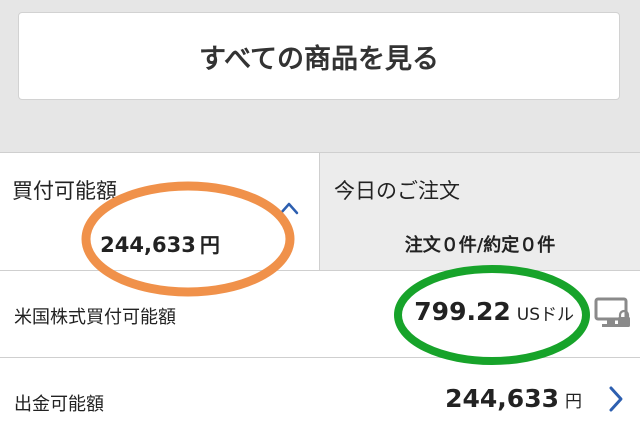  What do you see at coordinates (319, 59) in the screenshot?
I see `all-products-label: すべての商品を見る` at bounding box center [319, 59].